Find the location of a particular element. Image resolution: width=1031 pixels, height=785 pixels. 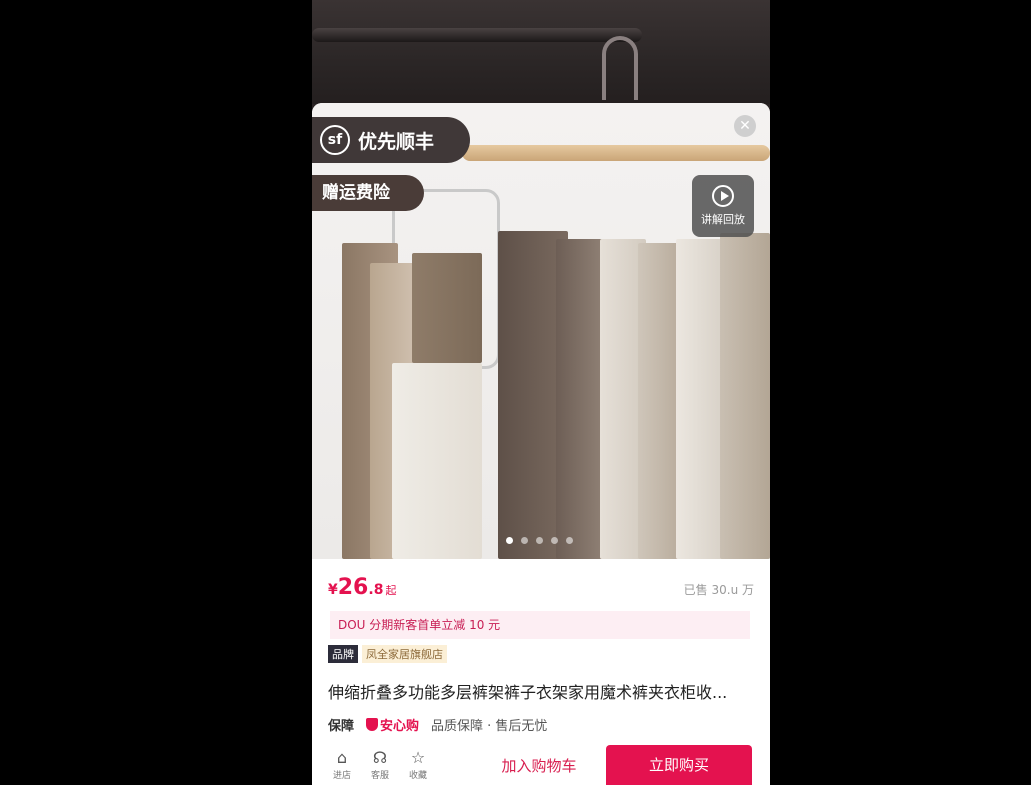

replay-button: 讲解回放 is located at coordinates (723, 206).